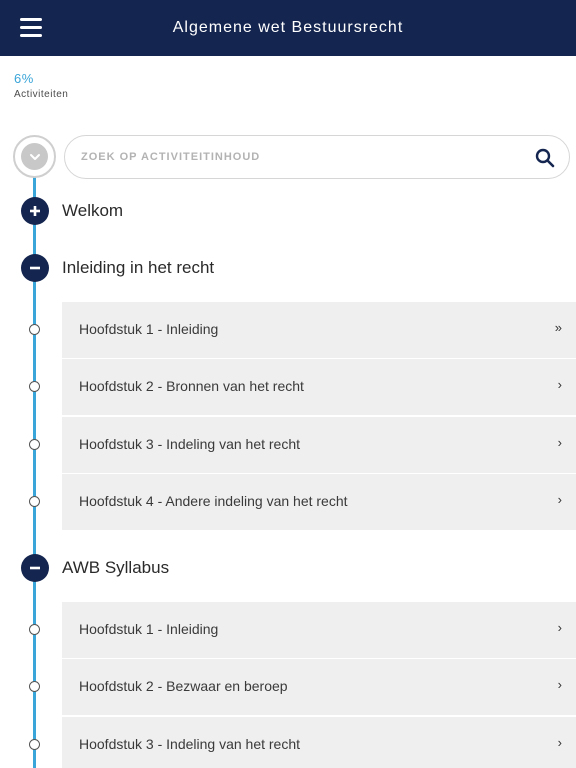 The height and width of the screenshot is (768, 576). I want to click on list-item-label: Hoofdstuk 2 - Bronnen van het recht, so click(191, 386).